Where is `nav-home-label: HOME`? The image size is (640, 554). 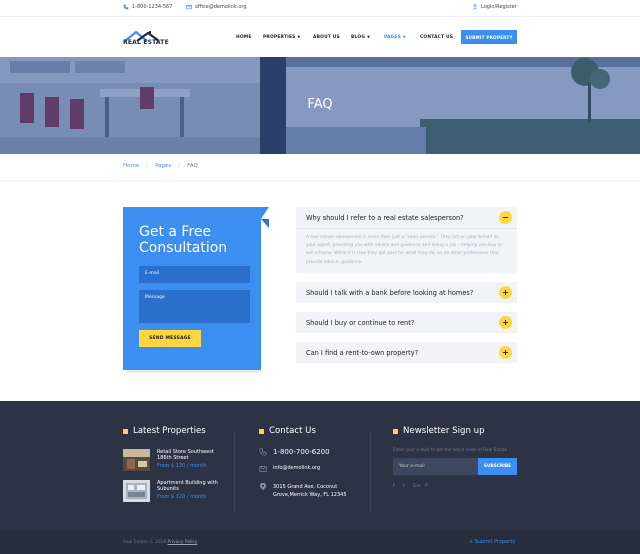
nav-home-label: HOME is located at coordinates (244, 37).